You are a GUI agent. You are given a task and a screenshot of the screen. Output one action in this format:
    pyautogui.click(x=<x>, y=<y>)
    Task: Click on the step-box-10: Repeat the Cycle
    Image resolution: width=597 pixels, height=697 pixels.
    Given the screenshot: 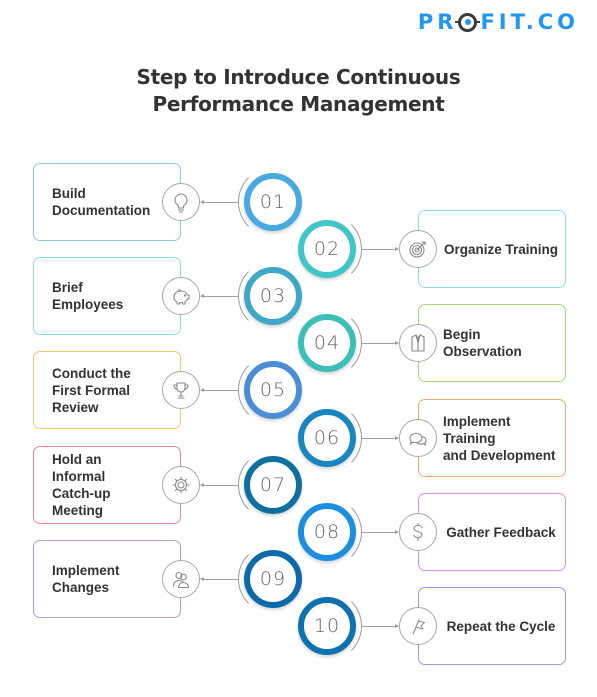 What is the action you would take?
    pyautogui.click(x=492, y=626)
    